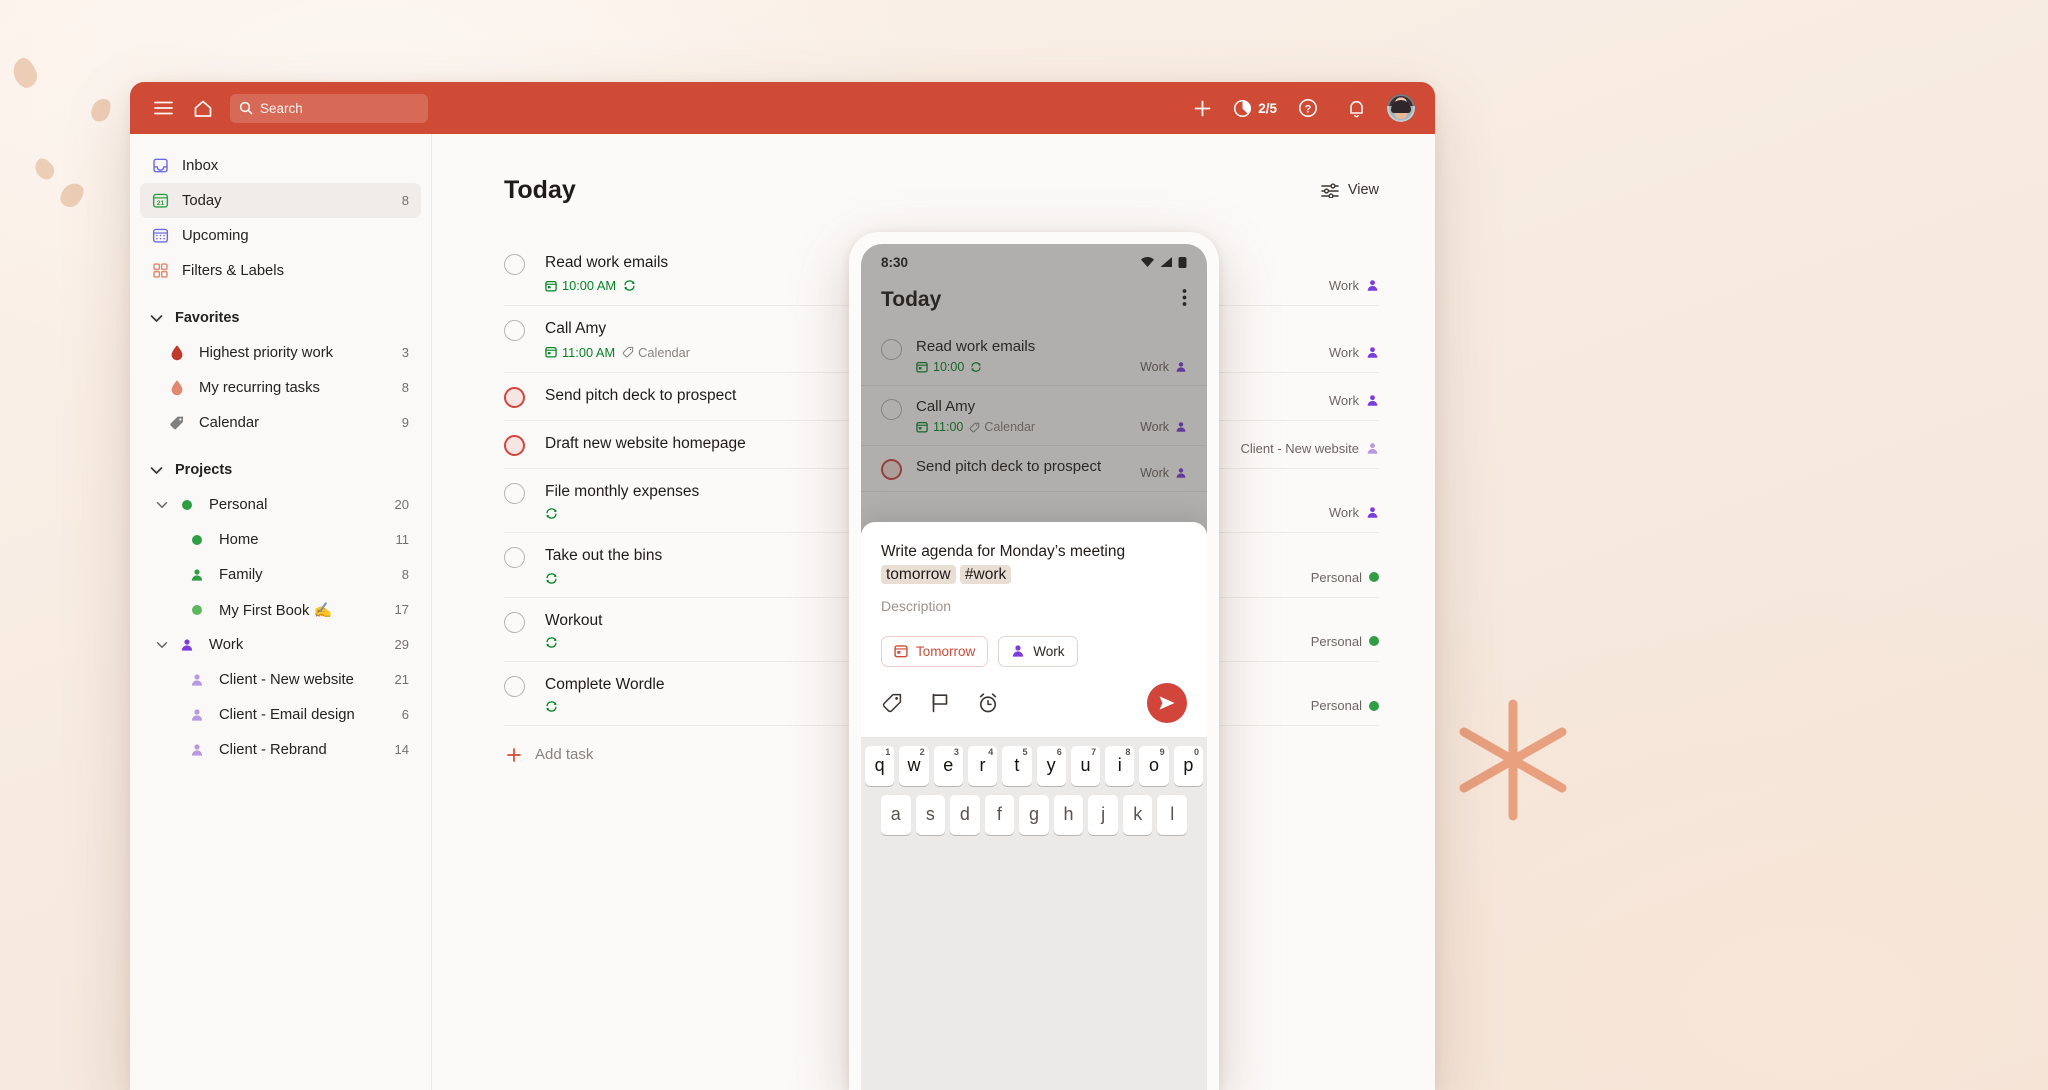 Image resolution: width=2048 pixels, height=1090 pixels. Describe the element at coordinates (280, 749) in the screenshot. I see `sidebar-item-client-rebrand: Client - Rebrand 14` at that location.